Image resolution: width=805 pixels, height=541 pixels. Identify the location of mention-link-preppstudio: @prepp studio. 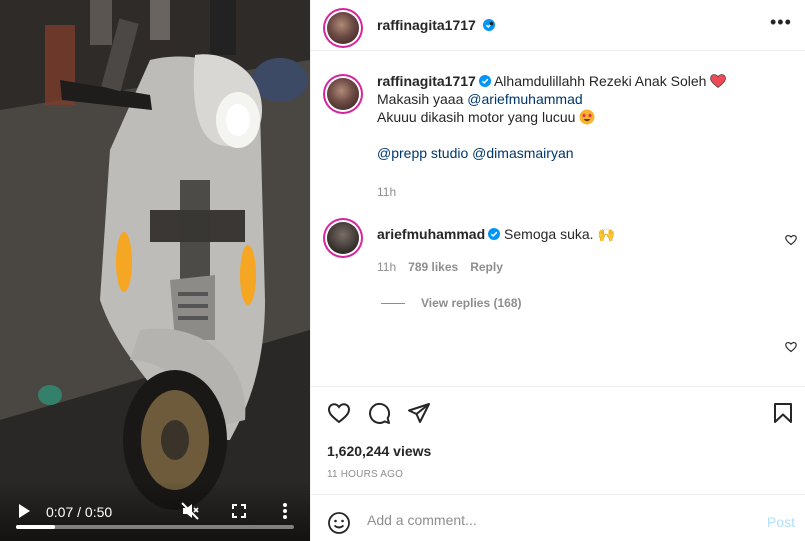
(422, 153).